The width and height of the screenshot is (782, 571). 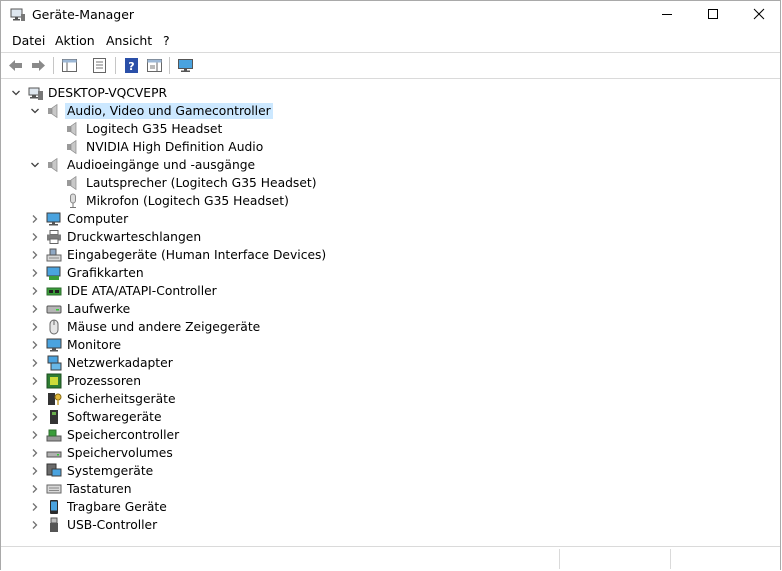 I want to click on status-bar, so click(x=390, y=558).